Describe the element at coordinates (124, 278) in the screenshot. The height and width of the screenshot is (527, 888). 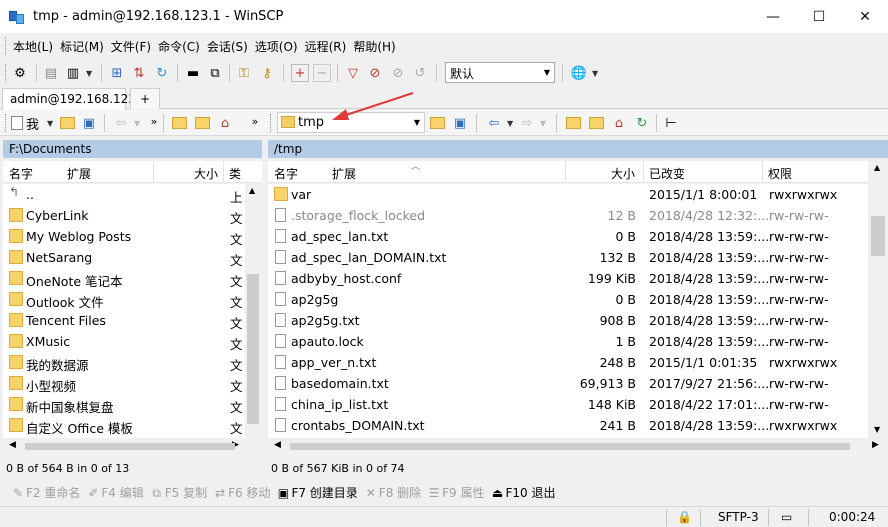
I see `list-item: OneNote 笔记本 文` at that location.